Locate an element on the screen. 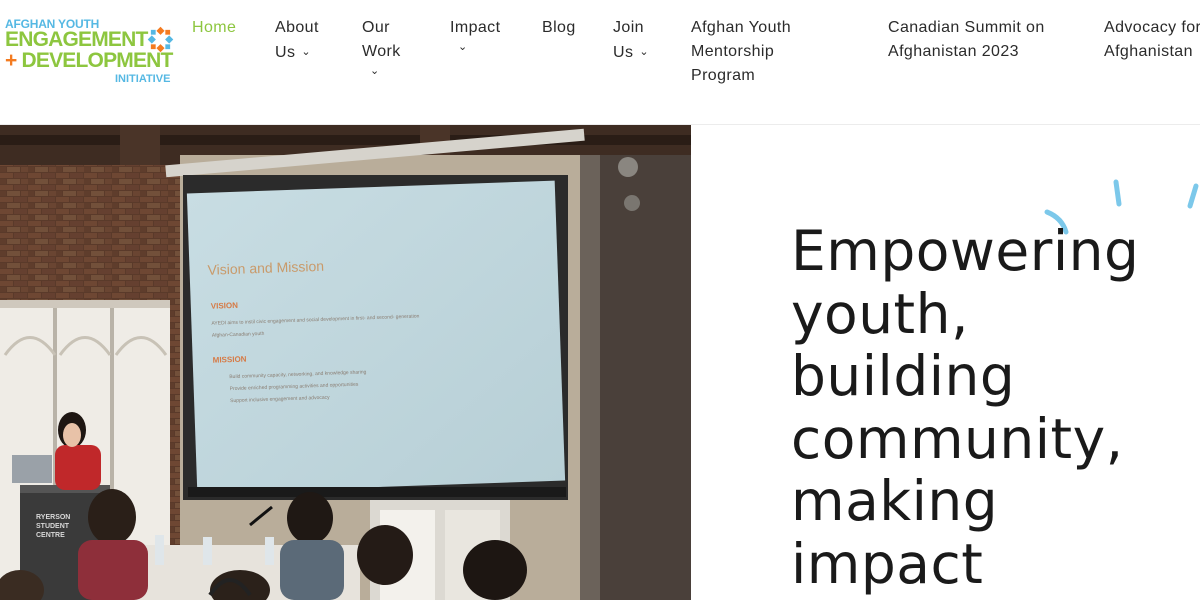 The width and height of the screenshot is (1200, 600). nav-work-label-2: Work is located at coordinates (381, 51).